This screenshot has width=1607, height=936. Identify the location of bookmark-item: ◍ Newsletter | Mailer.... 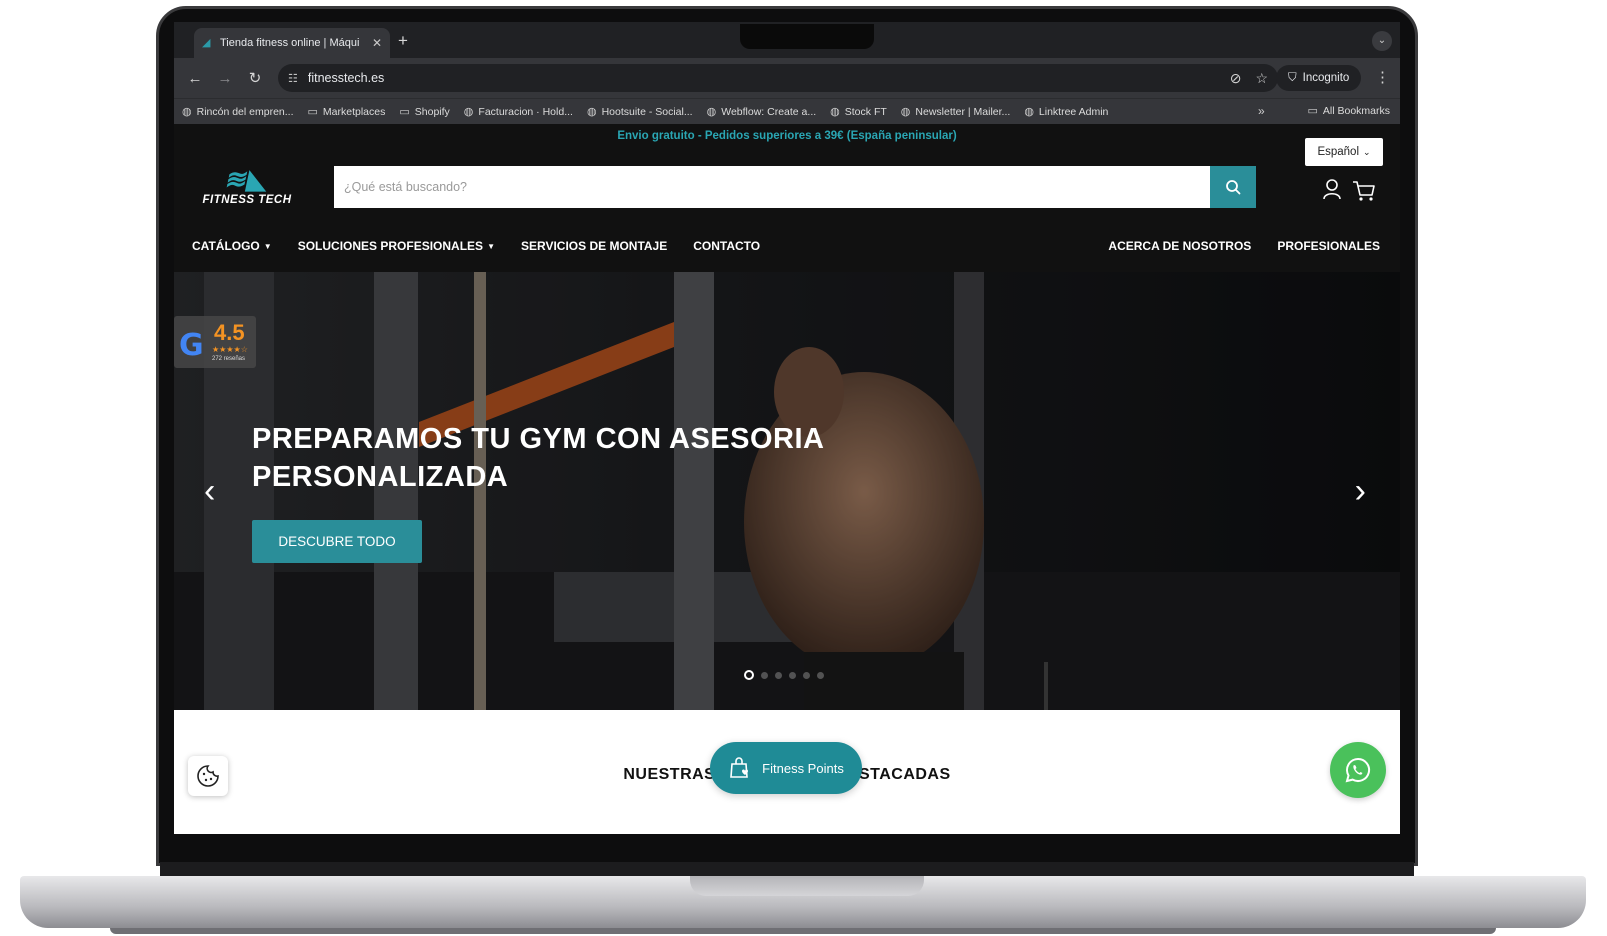
(955, 112).